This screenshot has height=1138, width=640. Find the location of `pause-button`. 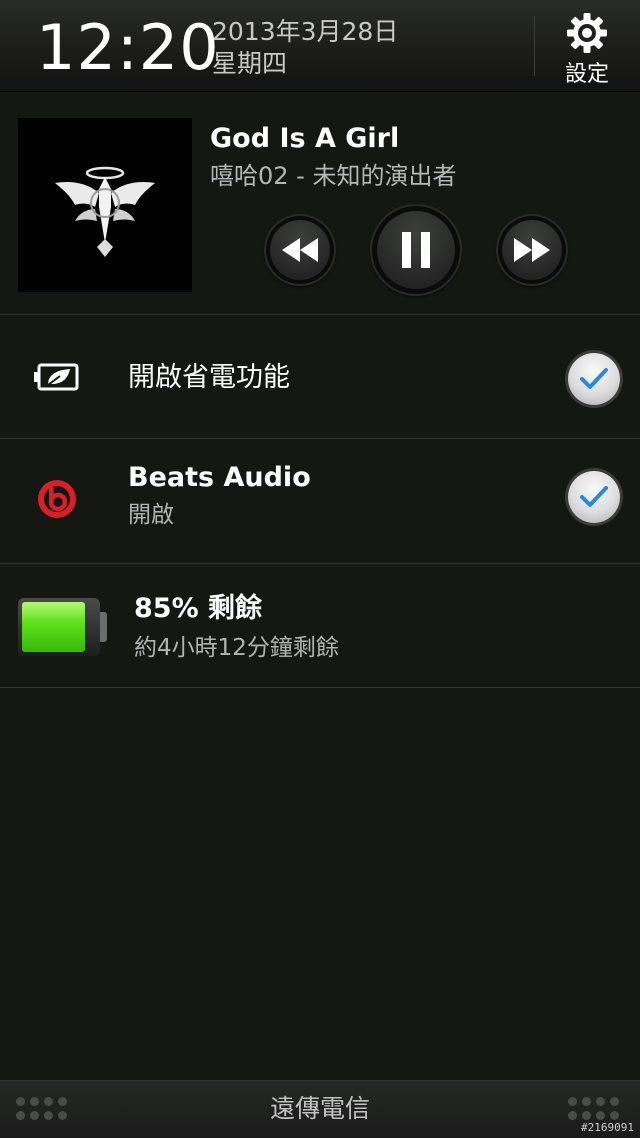

pause-button is located at coordinates (416, 250).